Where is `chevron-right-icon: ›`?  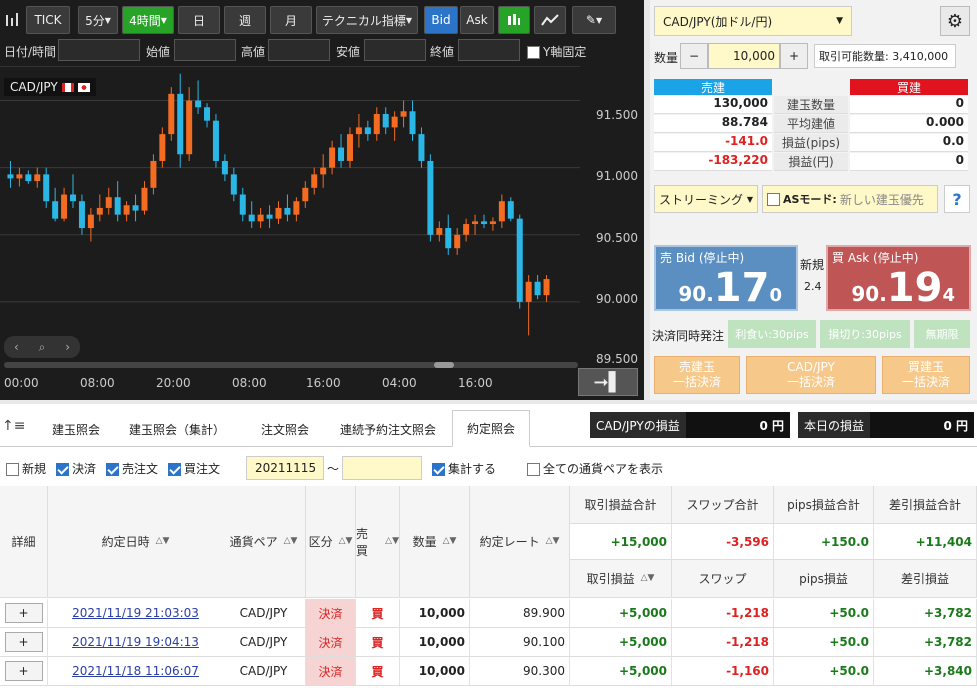
chevron-right-icon: › is located at coordinates (67, 347).